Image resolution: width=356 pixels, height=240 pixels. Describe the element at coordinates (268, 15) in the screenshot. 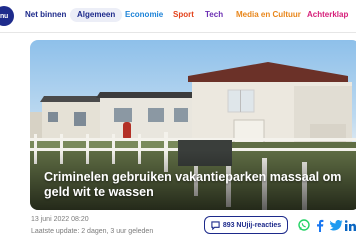

I see `nav-item-media-en-cultuur: Media en Cultuur` at that location.